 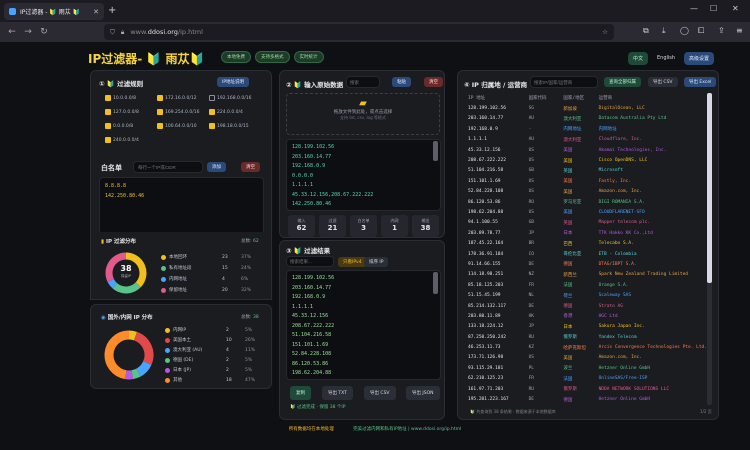 What do you see at coordinates (363, 114) in the screenshot?
I see `file-dropzone: ▰ 拖放文件到此处，或点击选择 支持 txt, csv, log 等格式` at bounding box center [363, 114].